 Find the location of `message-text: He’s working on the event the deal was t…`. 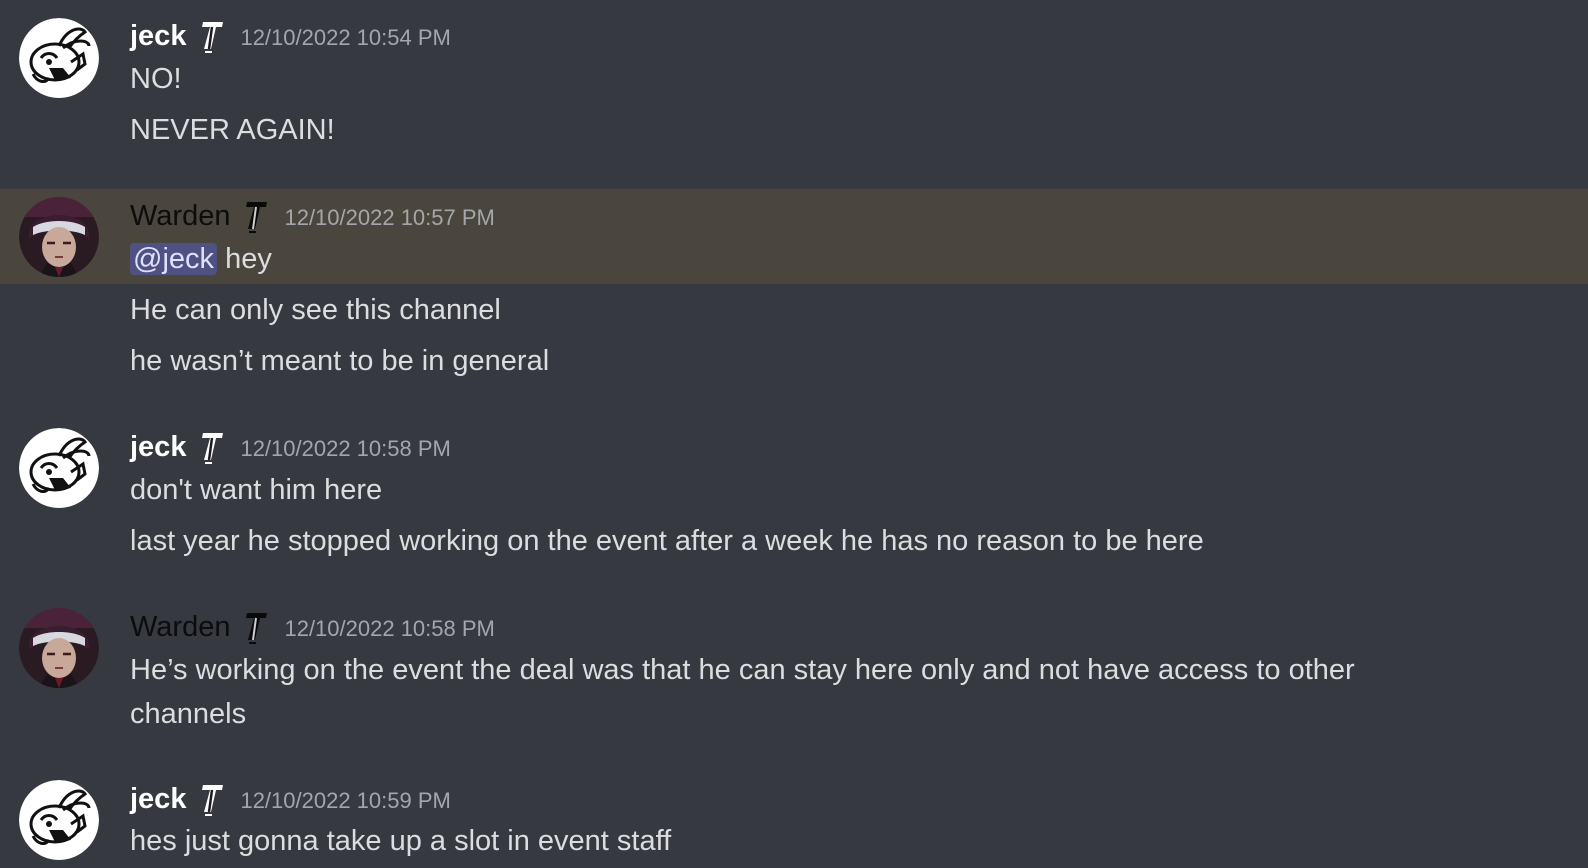

message-text: He’s working on the event the deal was t… is located at coordinates (742, 692).